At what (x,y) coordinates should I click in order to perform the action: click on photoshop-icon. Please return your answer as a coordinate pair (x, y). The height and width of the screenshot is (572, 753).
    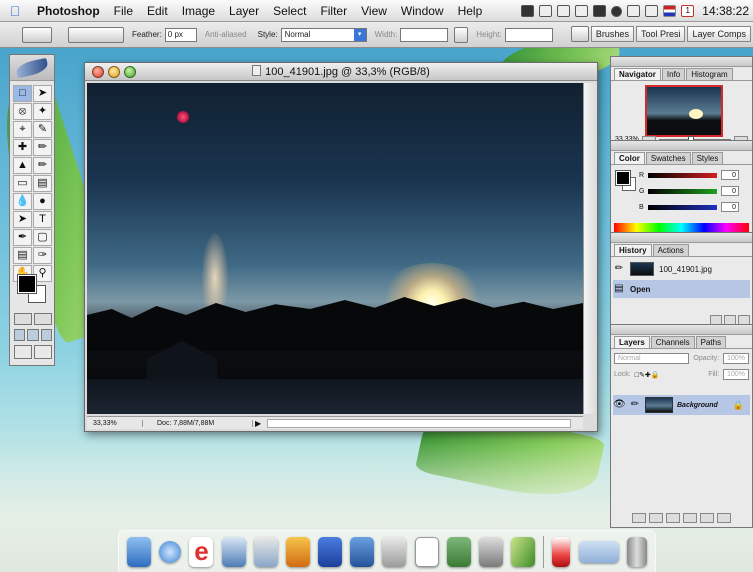
    Looking at the image, I should click on (297, 551).